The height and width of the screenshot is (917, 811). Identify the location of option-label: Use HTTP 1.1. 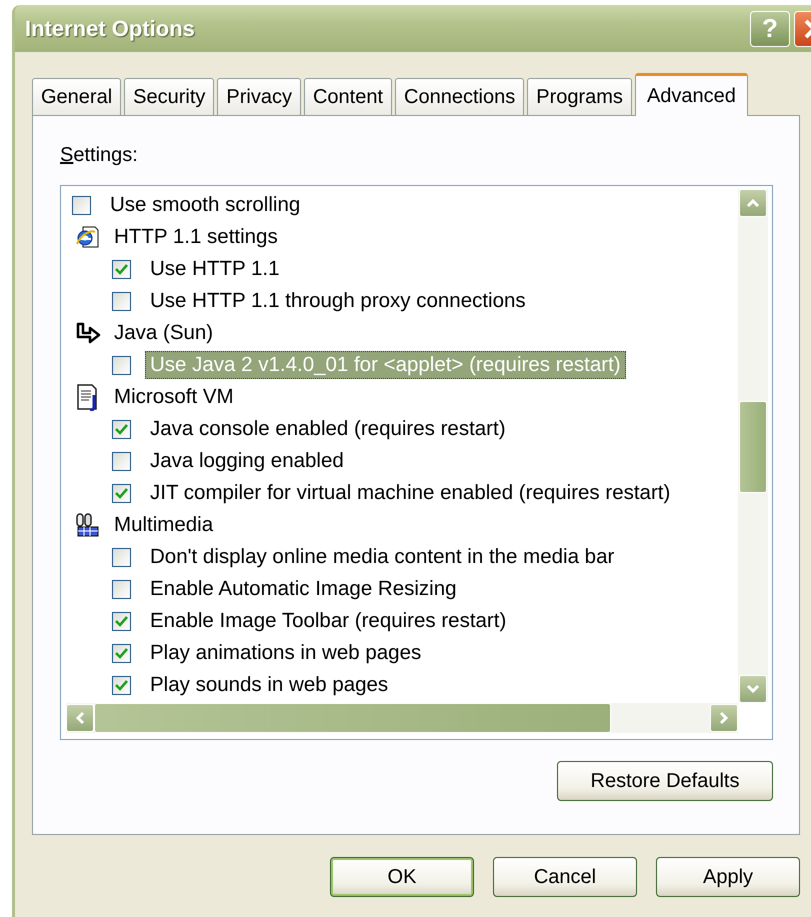
(214, 269).